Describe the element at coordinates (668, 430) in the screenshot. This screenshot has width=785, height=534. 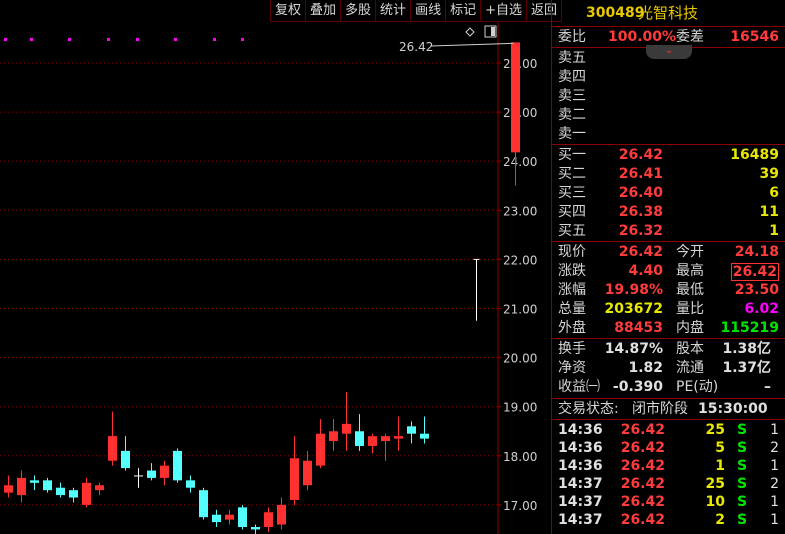
I see `tick-row: 14:36 26.42 25 S 1` at that location.